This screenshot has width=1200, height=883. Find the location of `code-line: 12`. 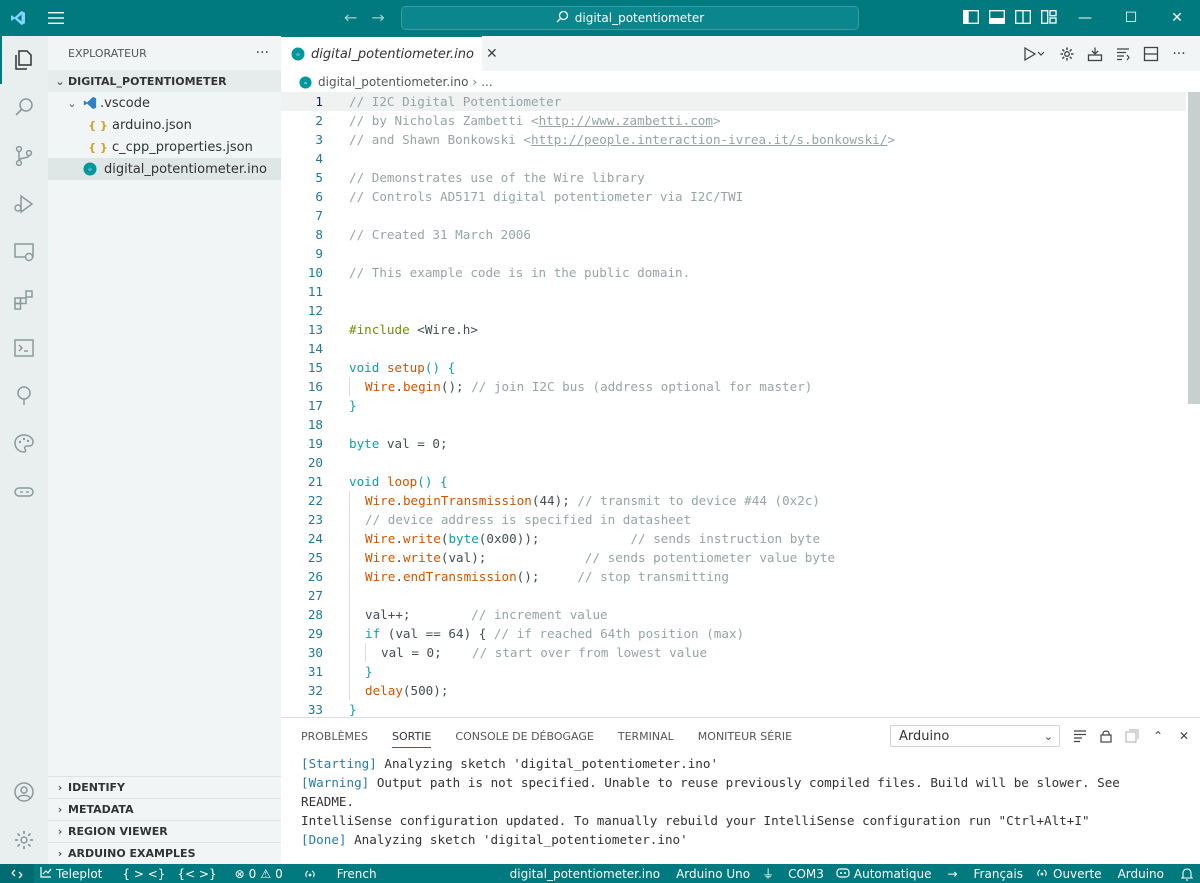

code-line: 12 is located at coordinates (315, 310).